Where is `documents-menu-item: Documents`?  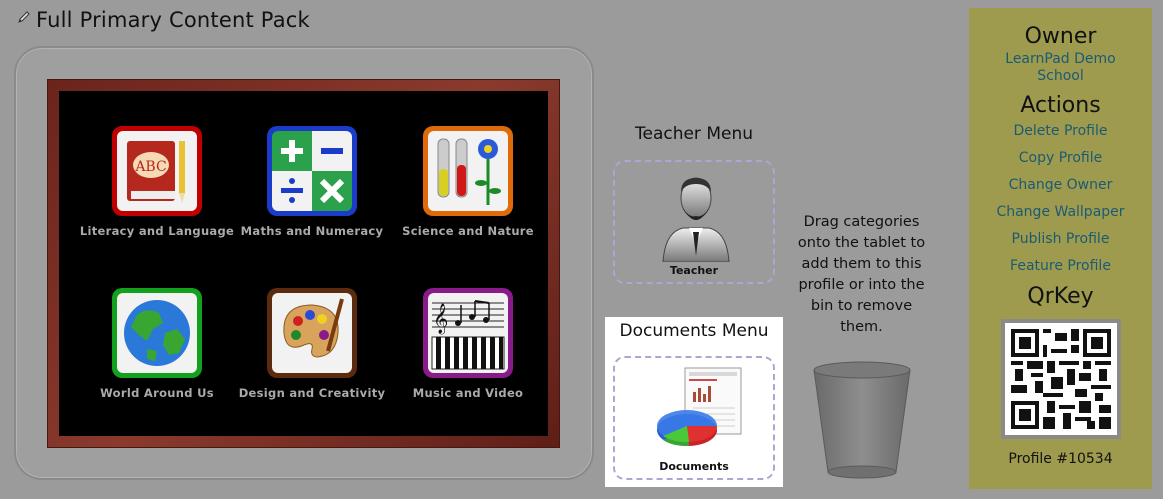
documents-menu-item: Documents is located at coordinates (694, 418).